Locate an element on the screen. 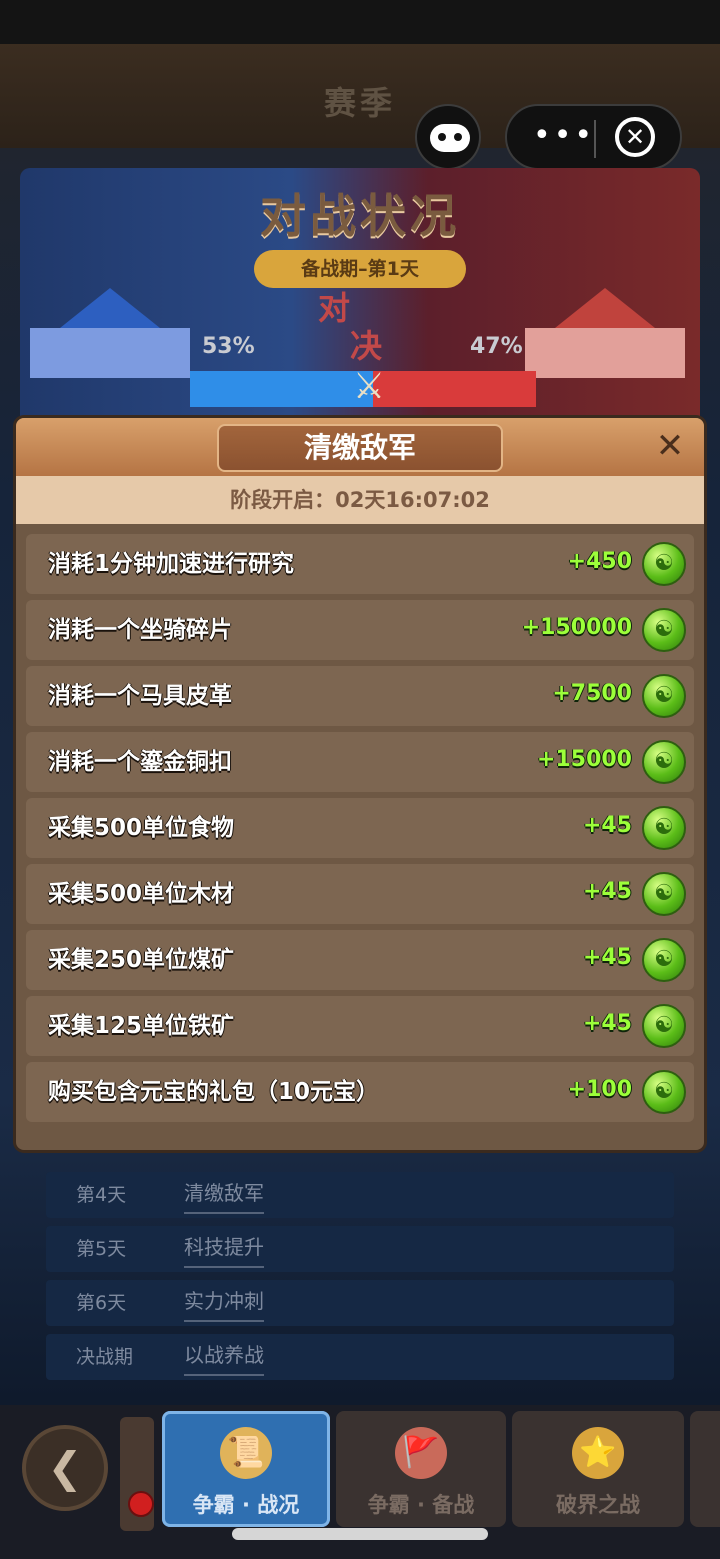  game-center-button is located at coordinates (448, 137).